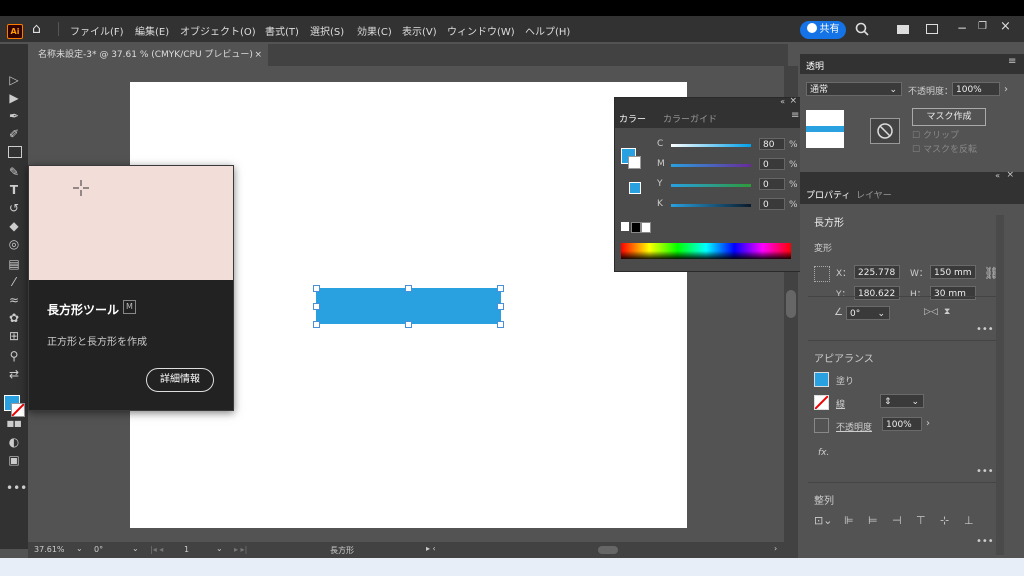 The image size is (1024, 576). I want to click on transparency-menu-icon: ≡, so click(1012, 61).